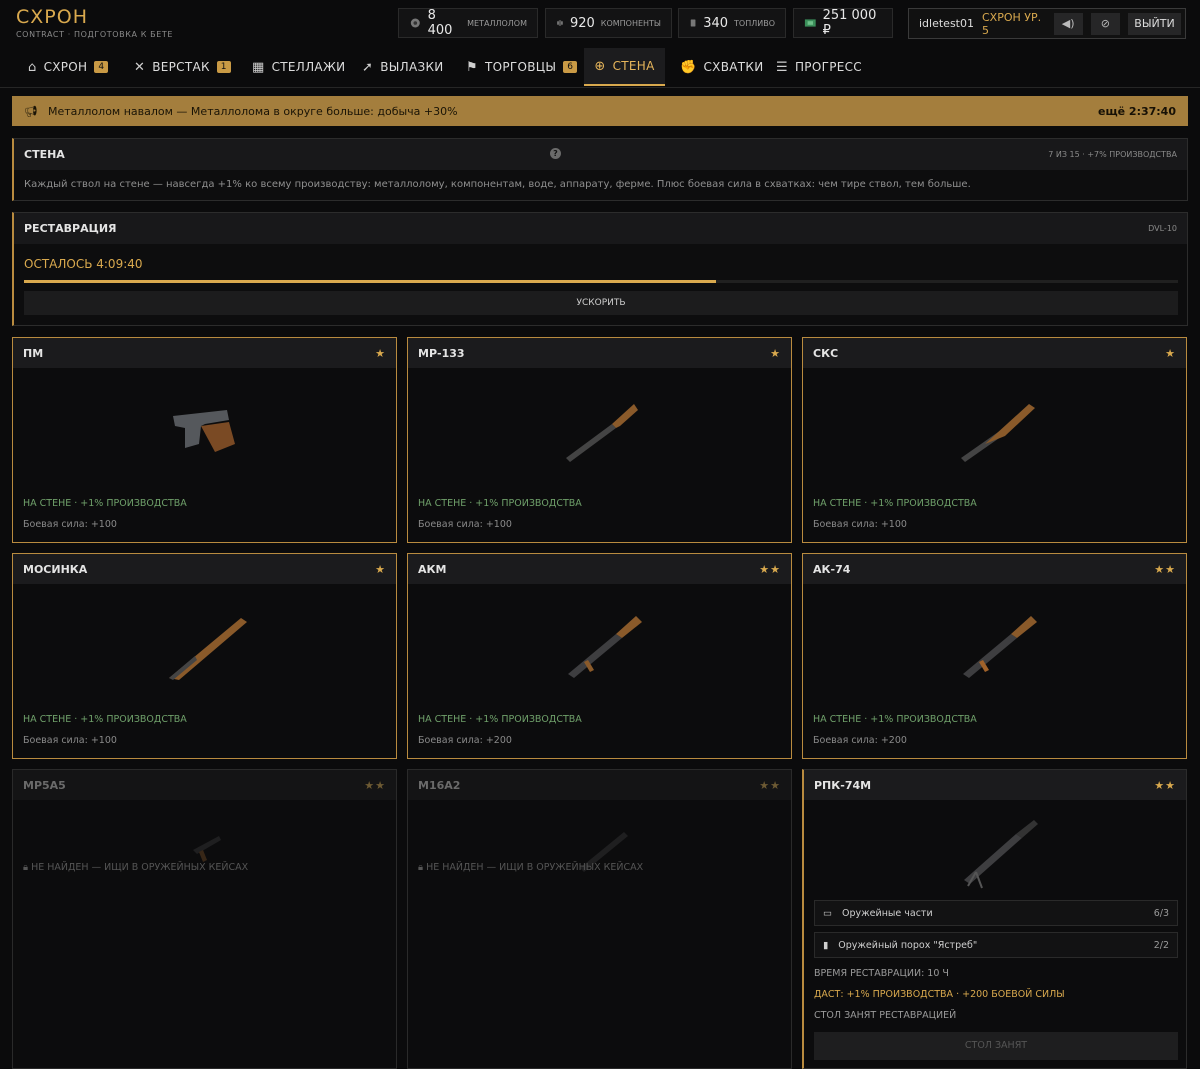  What do you see at coordinates (140, 67) in the screenshot?
I see `tools-icon: ✕` at bounding box center [140, 67].